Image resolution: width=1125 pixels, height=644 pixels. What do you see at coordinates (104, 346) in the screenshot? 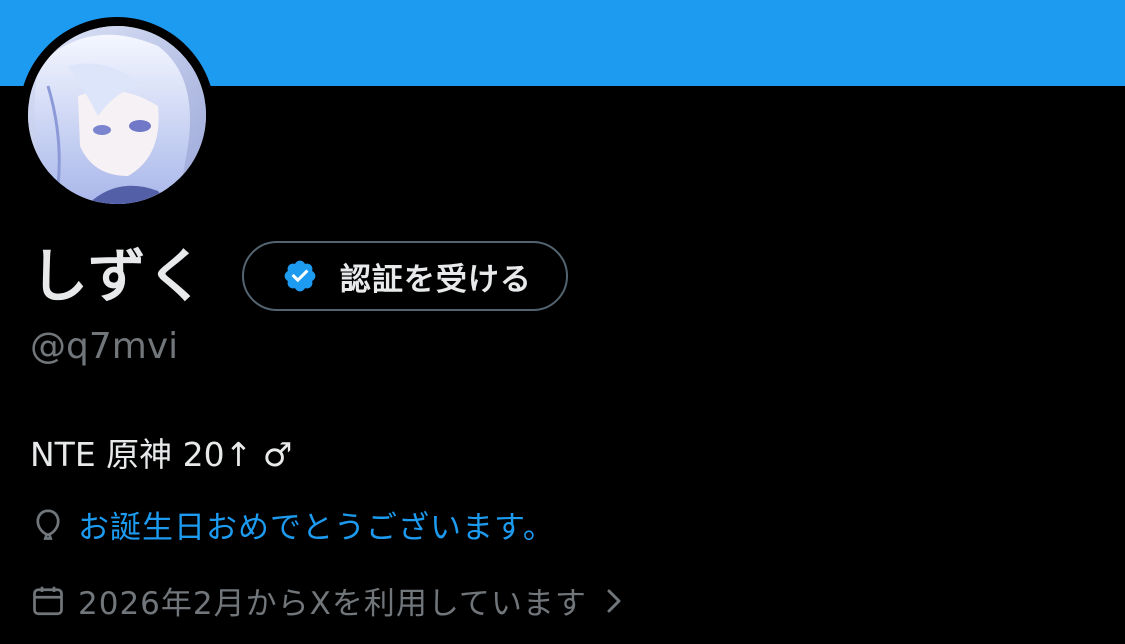
I see `user-handle: @q7mvi` at bounding box center [104, 346].